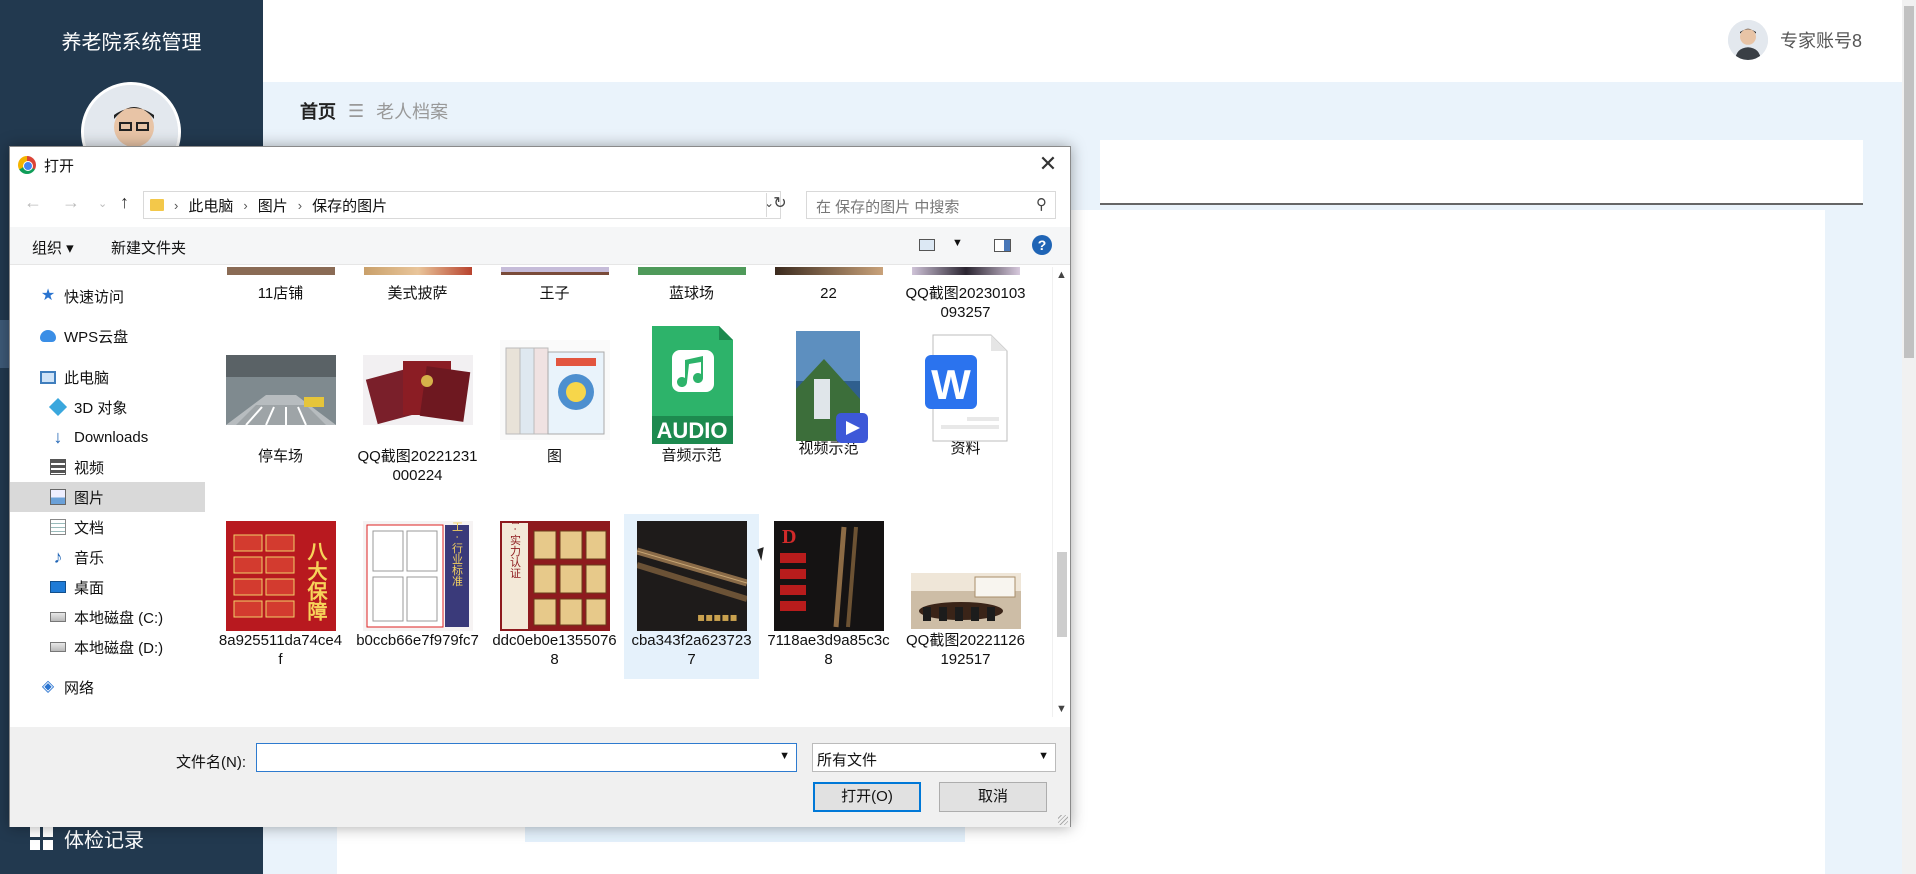 This screenshot has height=874, width=1916. Describe the element at coordinates (1909, 182) in the screenshot. I see `page-scrollbar-thumb` at that location.